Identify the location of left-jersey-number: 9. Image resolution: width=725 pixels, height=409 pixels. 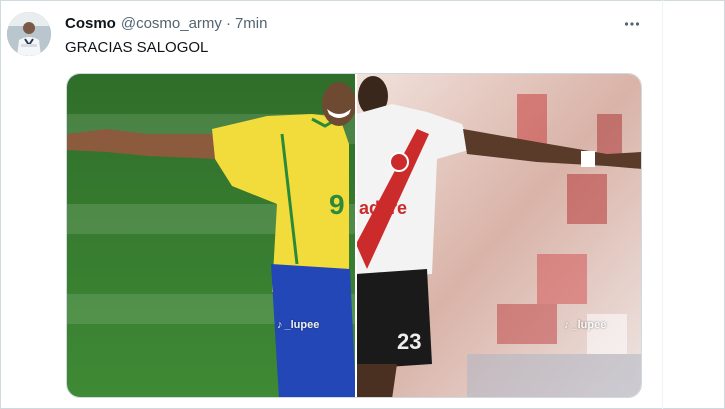
(337, 204).